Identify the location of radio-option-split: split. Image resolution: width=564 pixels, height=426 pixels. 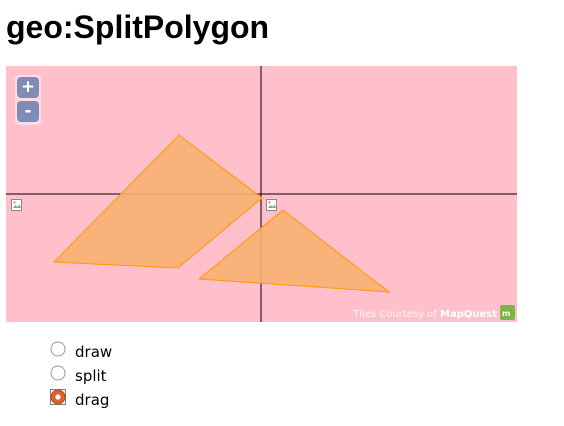
(110, 375).